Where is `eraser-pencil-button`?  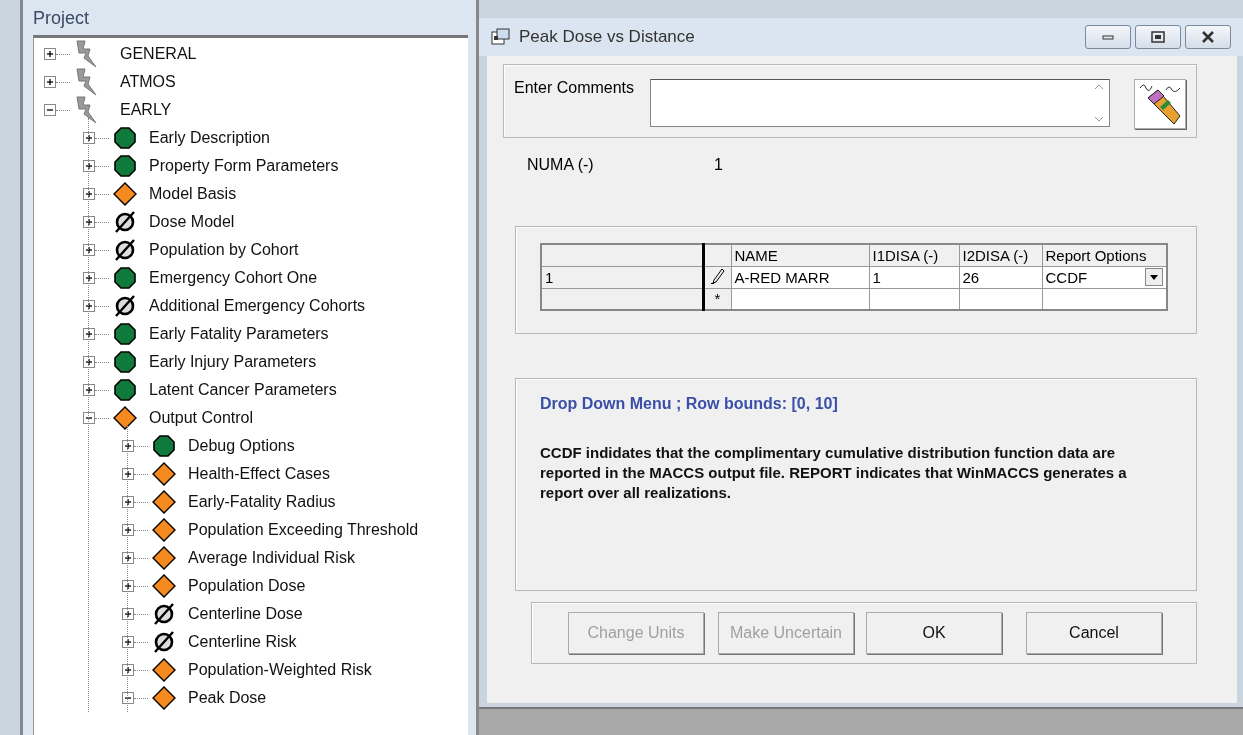
eraser-pencil-button is located at coordinates (1160, 104).